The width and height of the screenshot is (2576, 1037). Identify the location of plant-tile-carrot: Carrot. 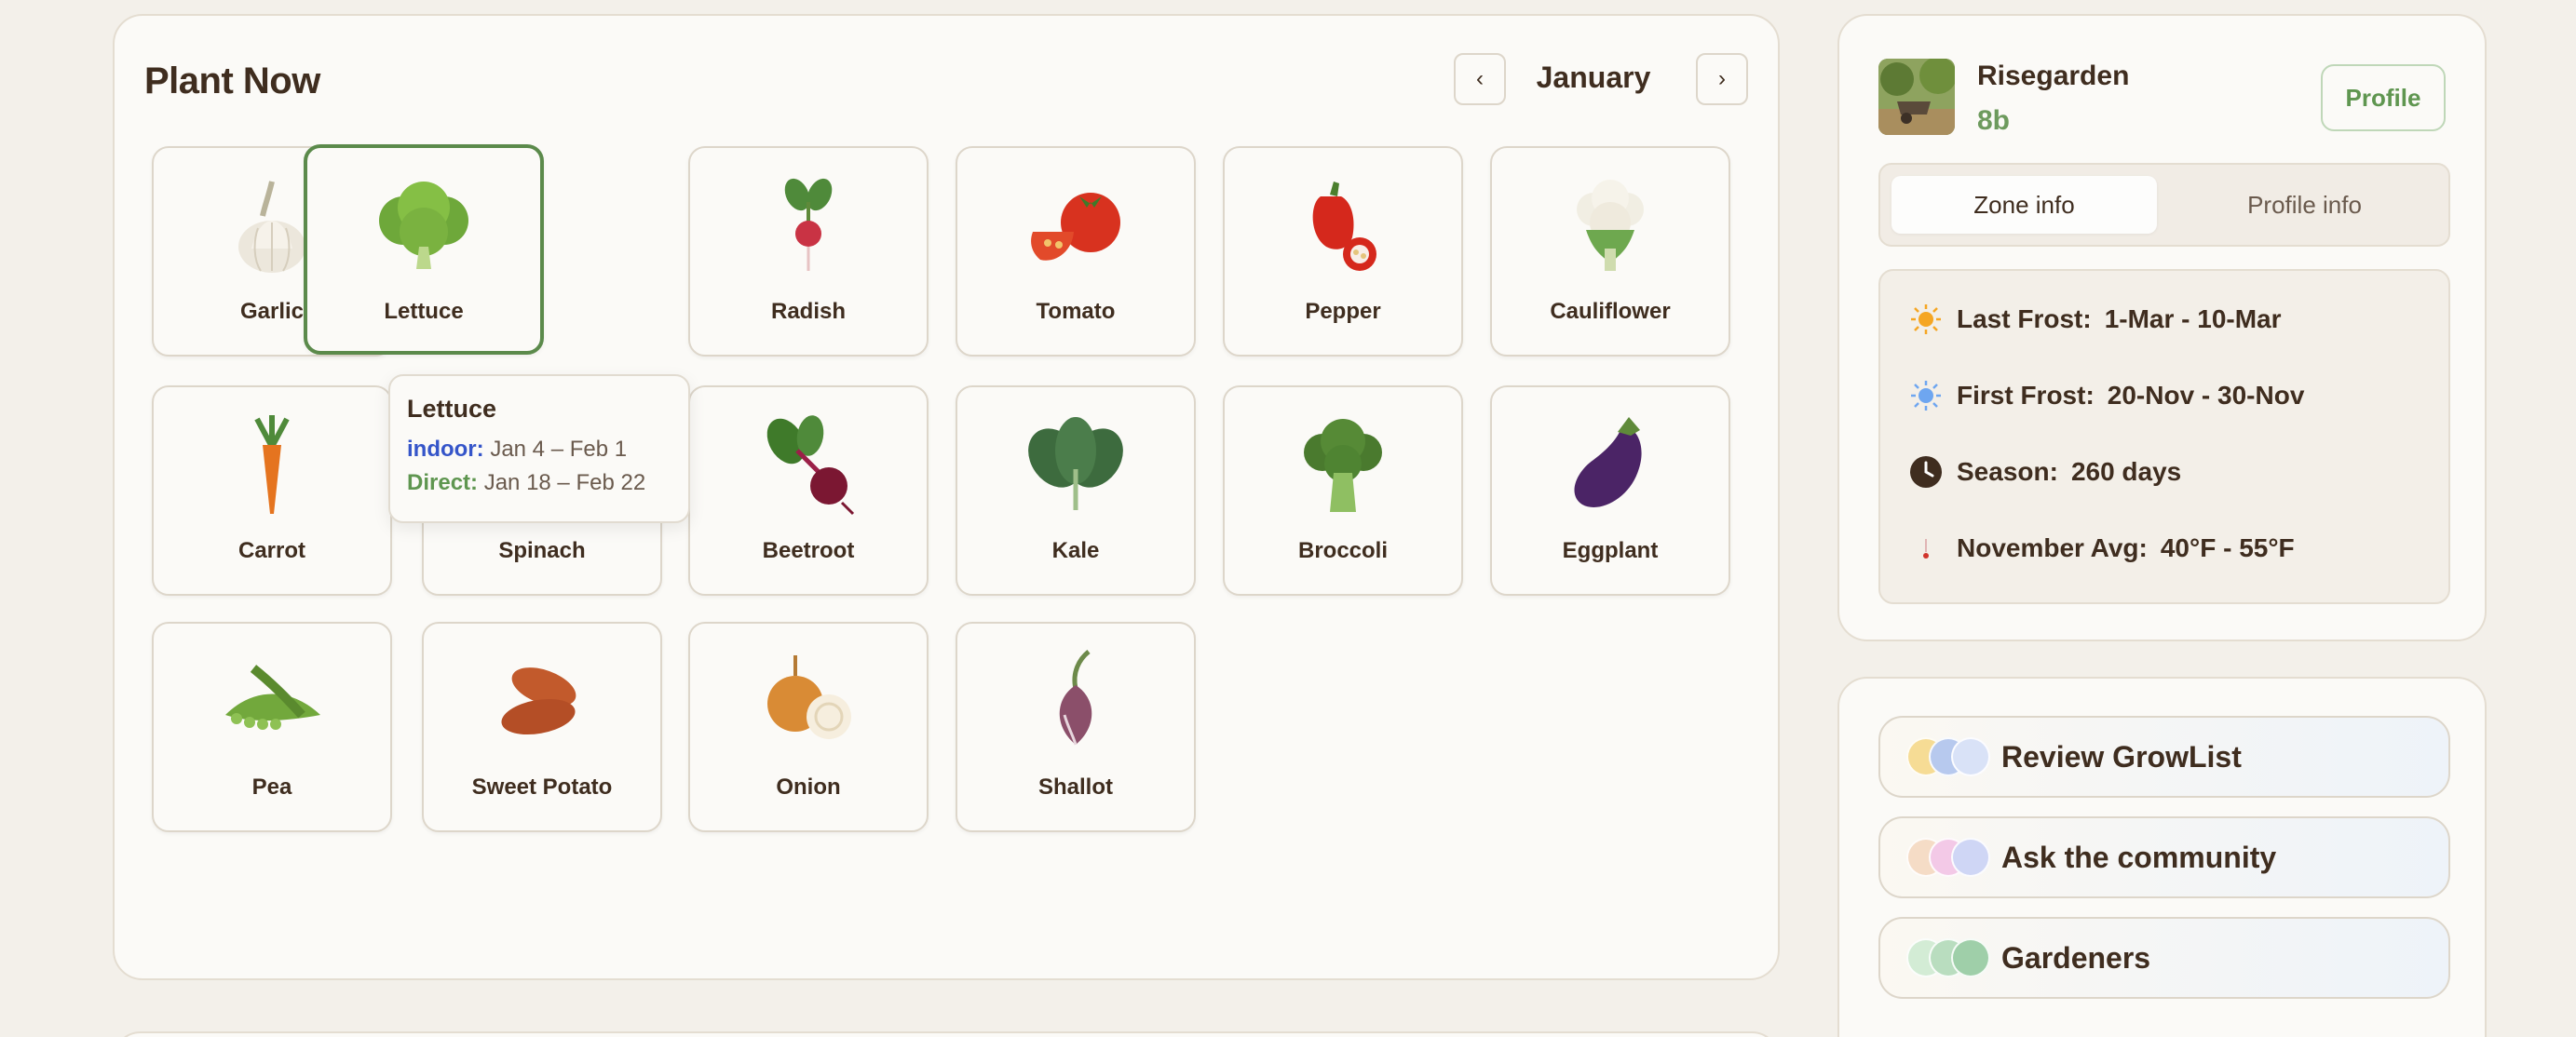
(272, 490).